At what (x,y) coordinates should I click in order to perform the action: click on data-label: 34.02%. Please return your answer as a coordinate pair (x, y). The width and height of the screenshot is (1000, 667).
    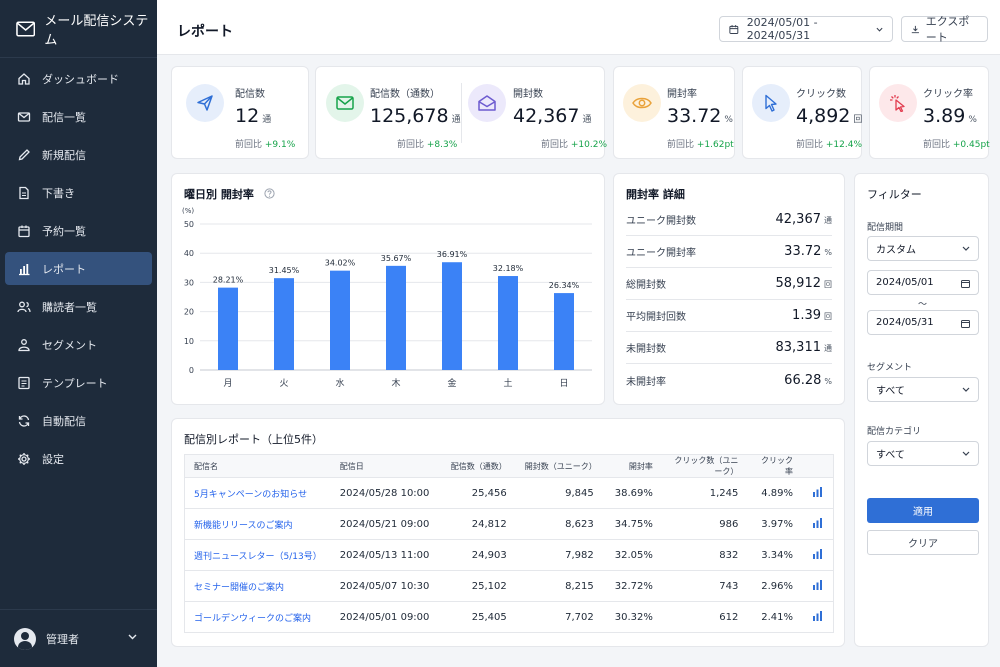
    Looking at the image, I should click on (340, 263).